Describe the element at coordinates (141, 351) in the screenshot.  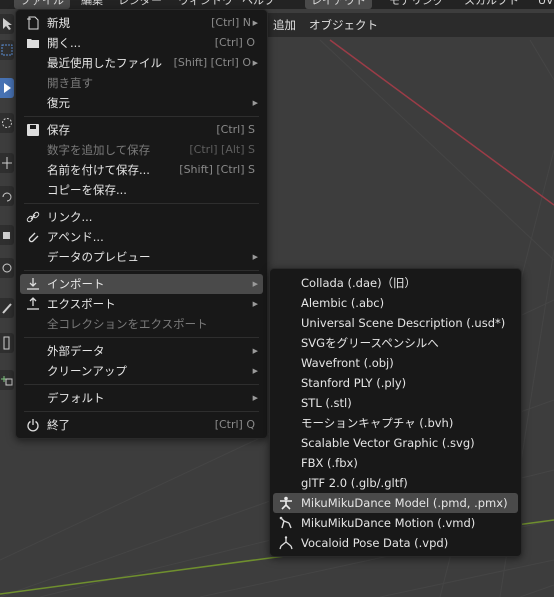
I see `menu-item-external-data: 外部データ ▶` at that location.